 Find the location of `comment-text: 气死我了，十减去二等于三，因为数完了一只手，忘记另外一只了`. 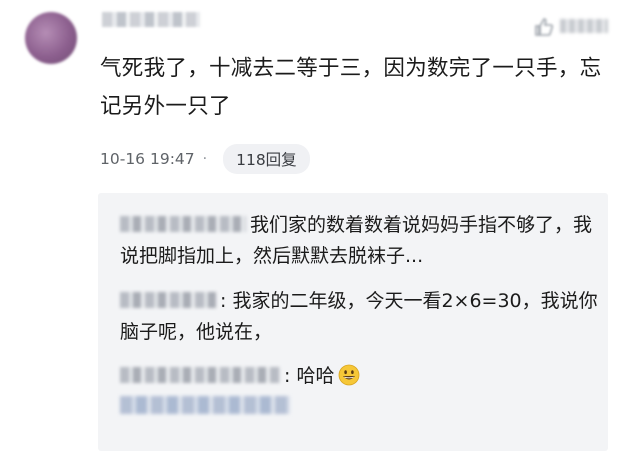

comment-text: 气死我了，十减去二等于三，因为数完了一只手，忘记另外一只了 is located at coordinates (351, 87).